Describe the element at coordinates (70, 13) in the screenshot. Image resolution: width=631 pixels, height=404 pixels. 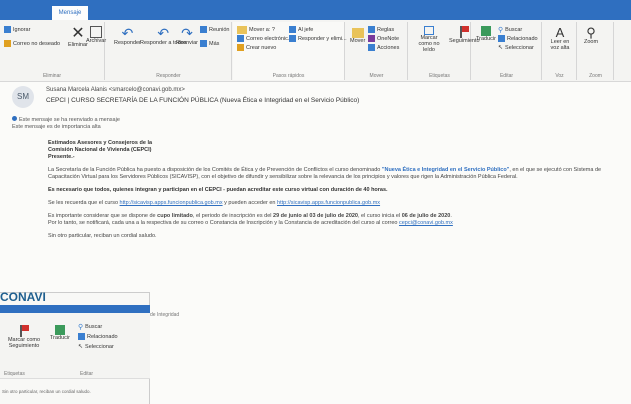
I see `tab-mensaje: Mensaje` at that location.